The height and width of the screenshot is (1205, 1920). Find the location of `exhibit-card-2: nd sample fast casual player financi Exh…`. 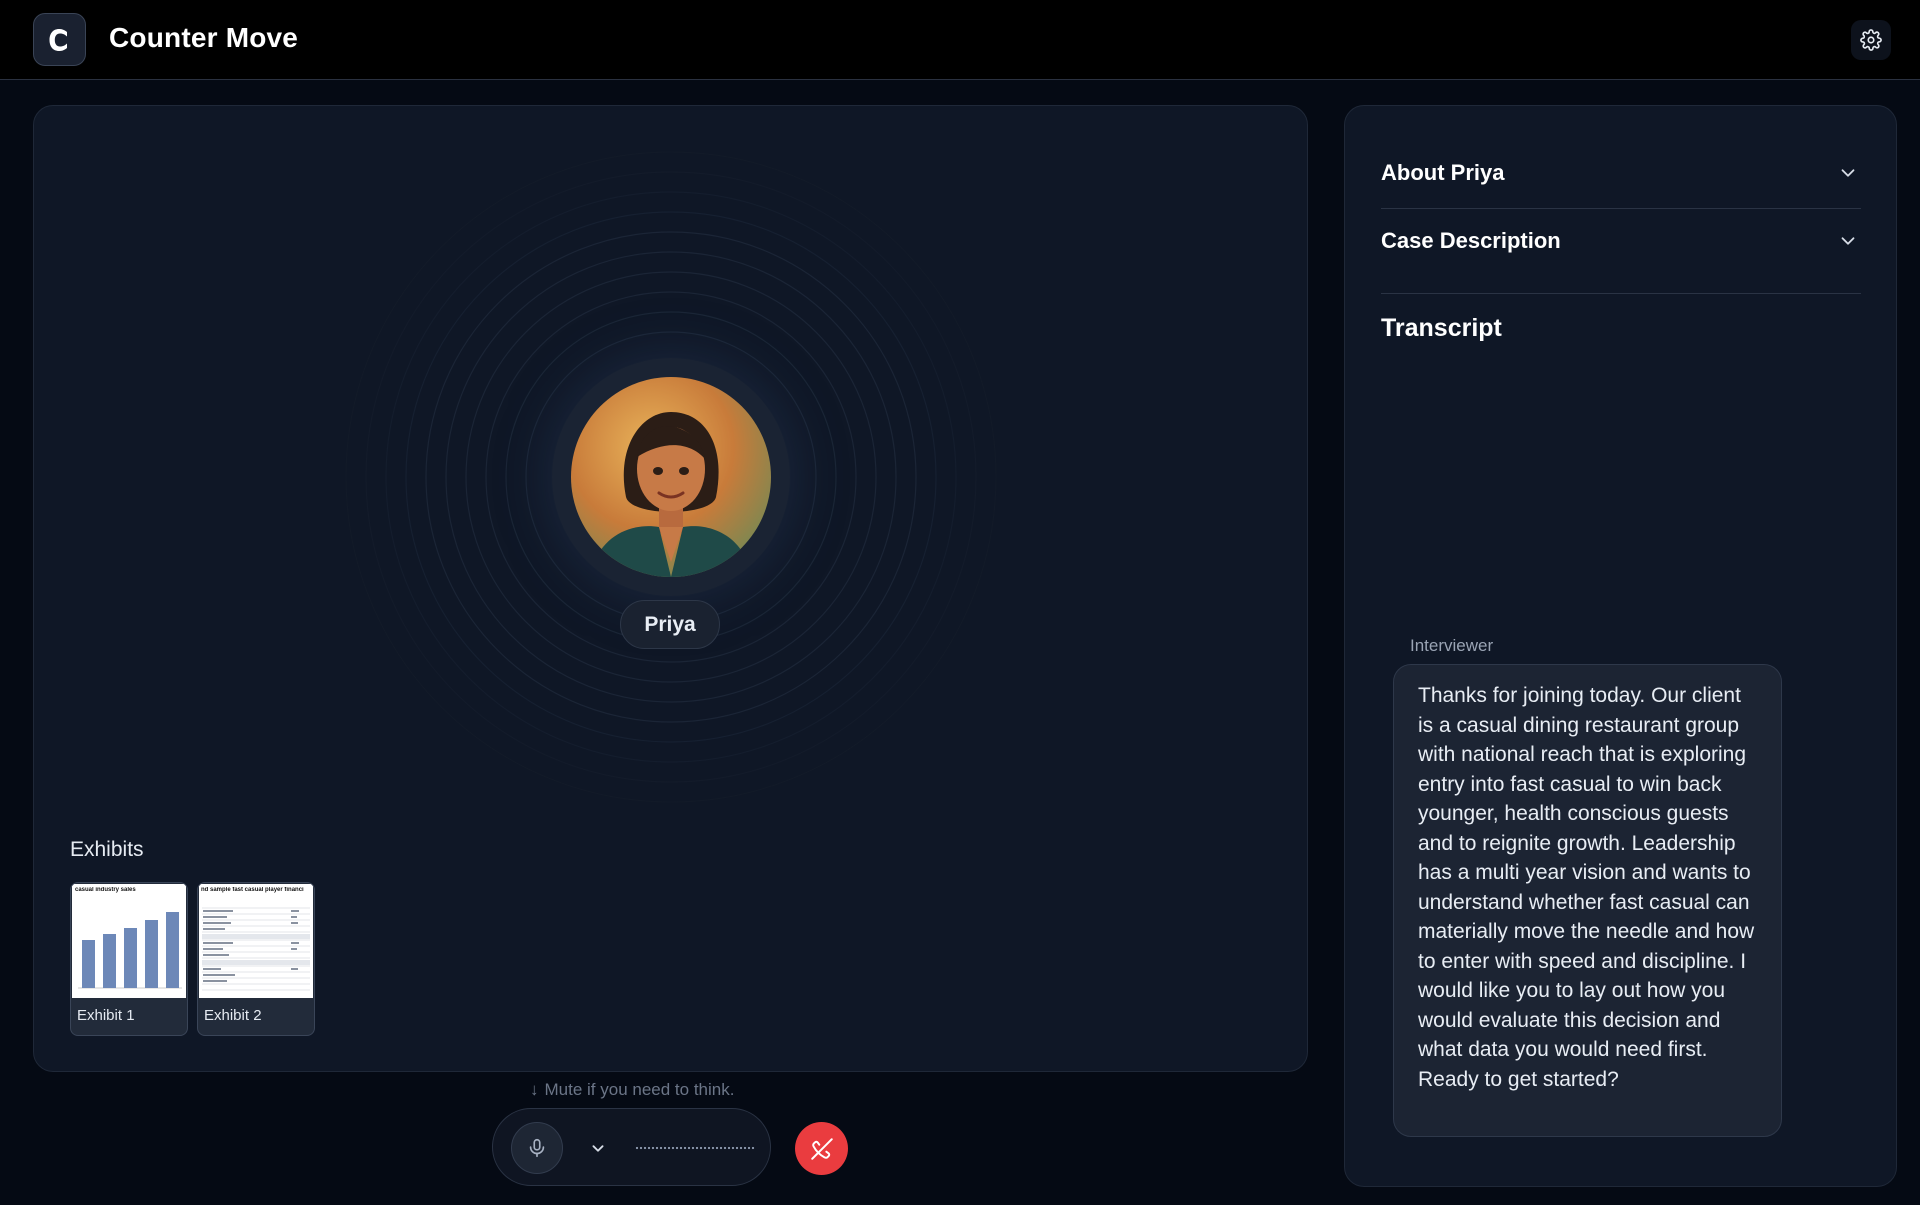

exhibit-card-2: nd sample fast casual player financi Exh… is located at coordinates (256, 959).